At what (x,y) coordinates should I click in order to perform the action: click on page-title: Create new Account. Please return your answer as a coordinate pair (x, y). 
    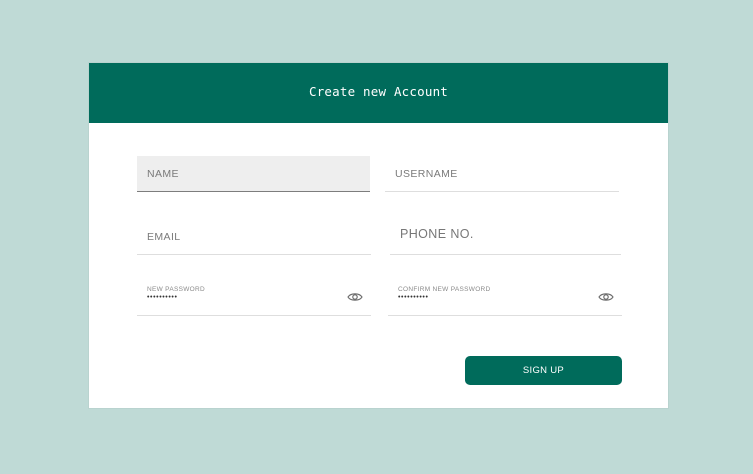
    Looking at the image, I should click on (378, 91).